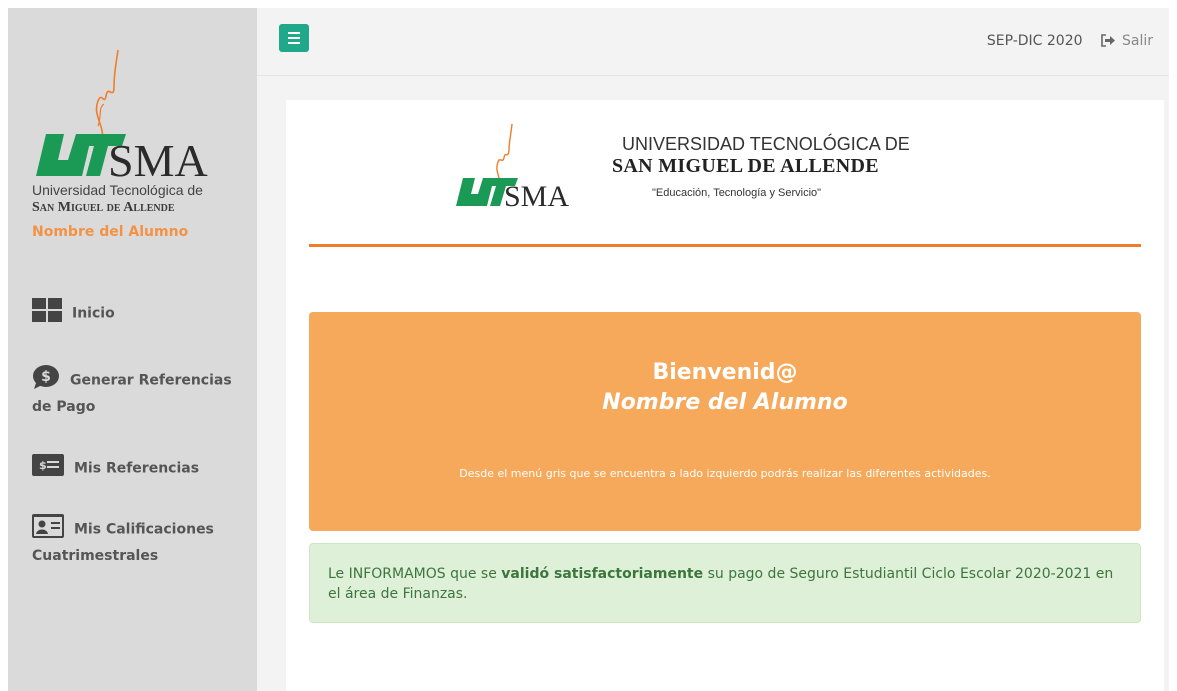  I want to click on sidebar-item-inicio: Inicio, so click(73, 313).